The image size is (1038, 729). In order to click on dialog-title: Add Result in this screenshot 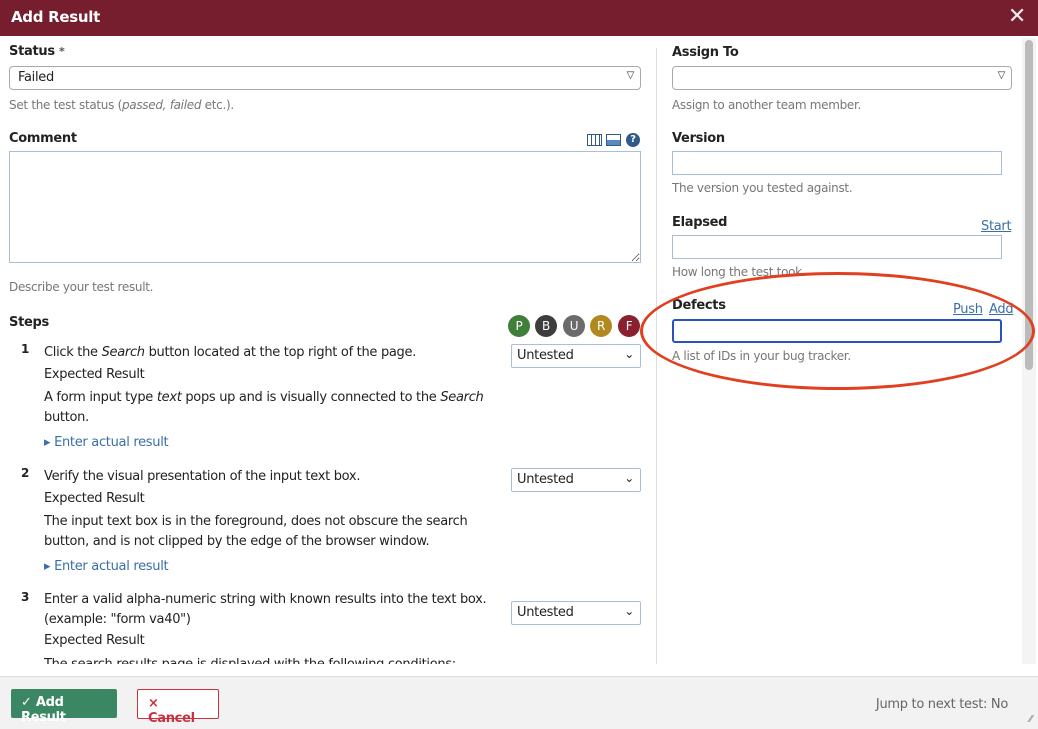, I will do `click(55, 17)`.